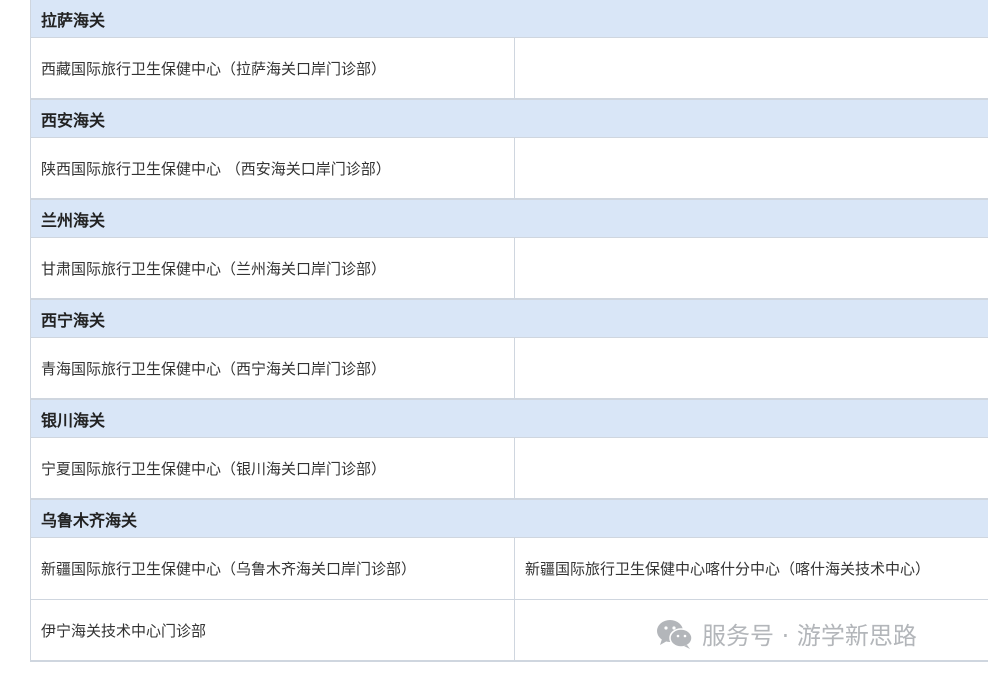 The width and height of the screenshot is (988, 675). Describe the element at coordinates (509, 519) in the screenshot. I see `section-header: 乌鲁木齐海关` at that location.